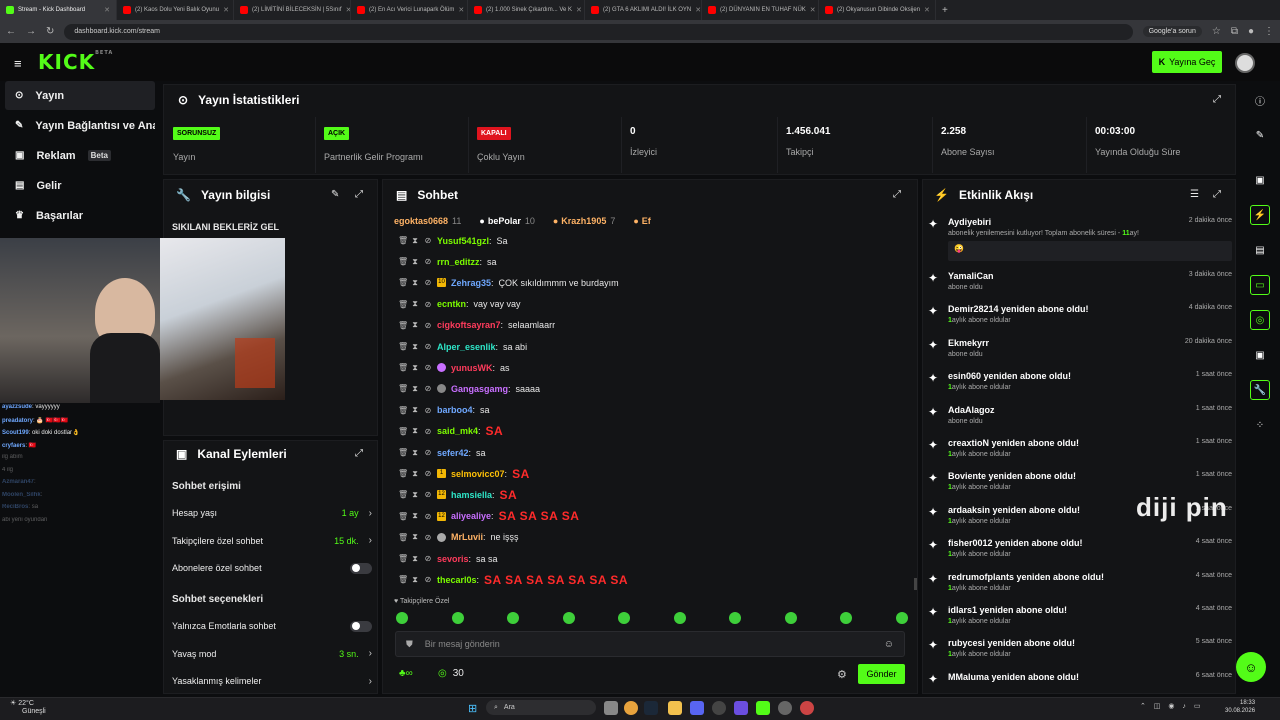  I want to click on menu-icon: ⋮, so click(1269, 31).